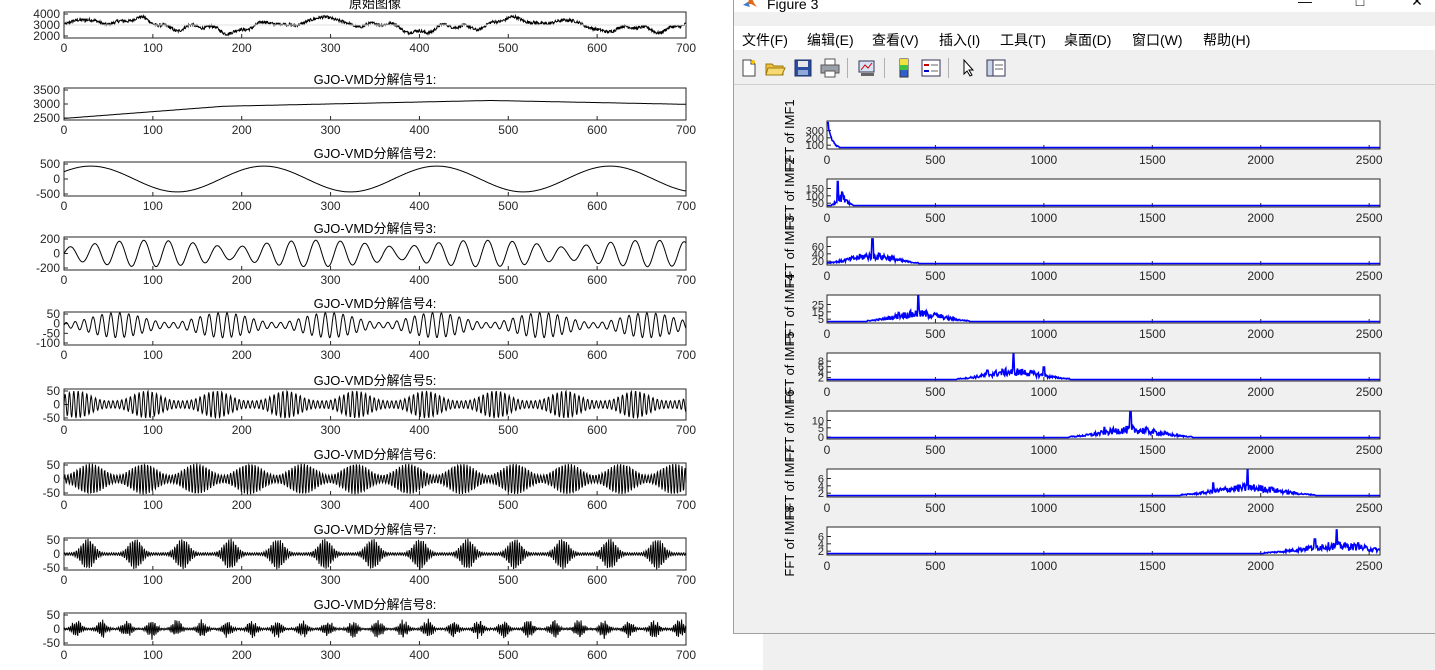 Image resolution: width=1435 pixels, height=670 pixels. What do you see at coordinates (375, 5) in the screenshot?
I see `left-panel-title: 原始图像` at bounding box center [375, 5].